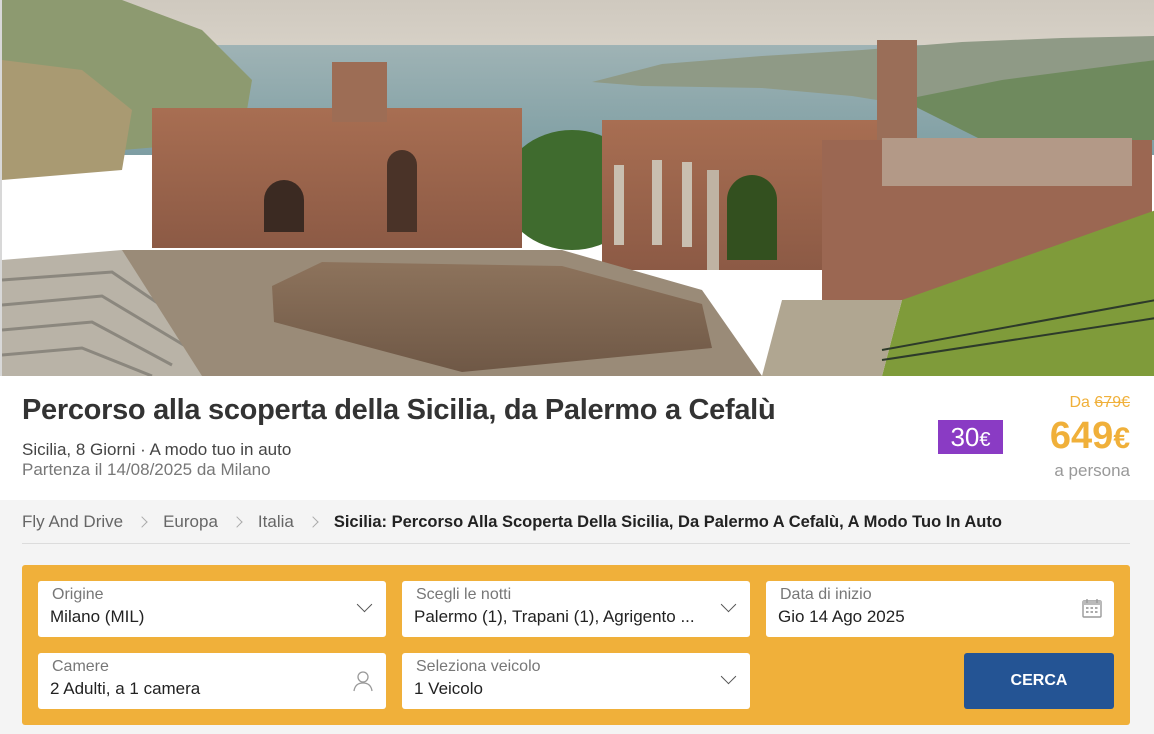 This screenshot has height=734, width=1154. What do you see at coordinates (157, 449) in the screenshot?
I see `offer-subtitle: Sicilia, 8 Giorni · A modo tuo in auto` at bounding box center [157, 449].